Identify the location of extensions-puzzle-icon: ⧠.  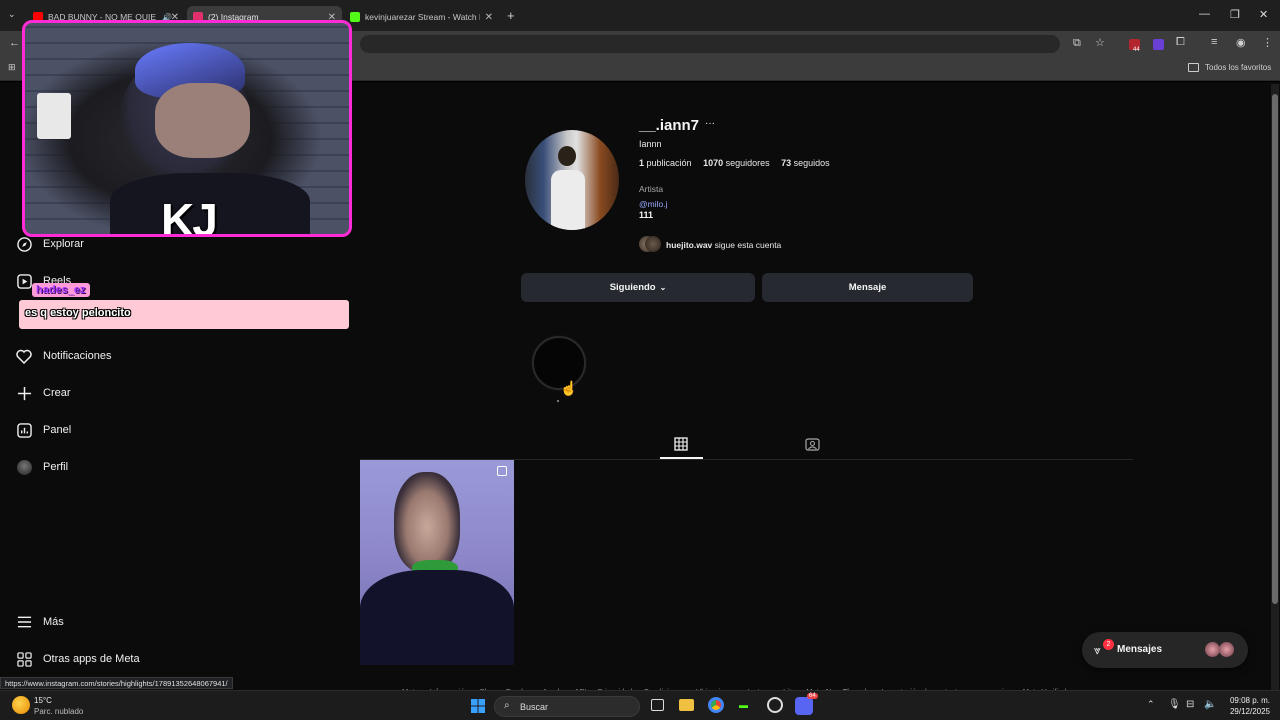
(1180, 42).